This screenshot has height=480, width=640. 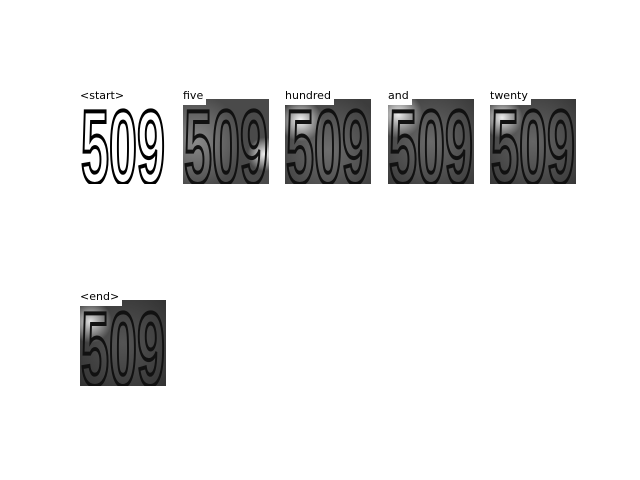 What do you see at coordinates (510, 97) in the screenshot?
I see `panel-title: twenty` at bounding box center [510, 97].